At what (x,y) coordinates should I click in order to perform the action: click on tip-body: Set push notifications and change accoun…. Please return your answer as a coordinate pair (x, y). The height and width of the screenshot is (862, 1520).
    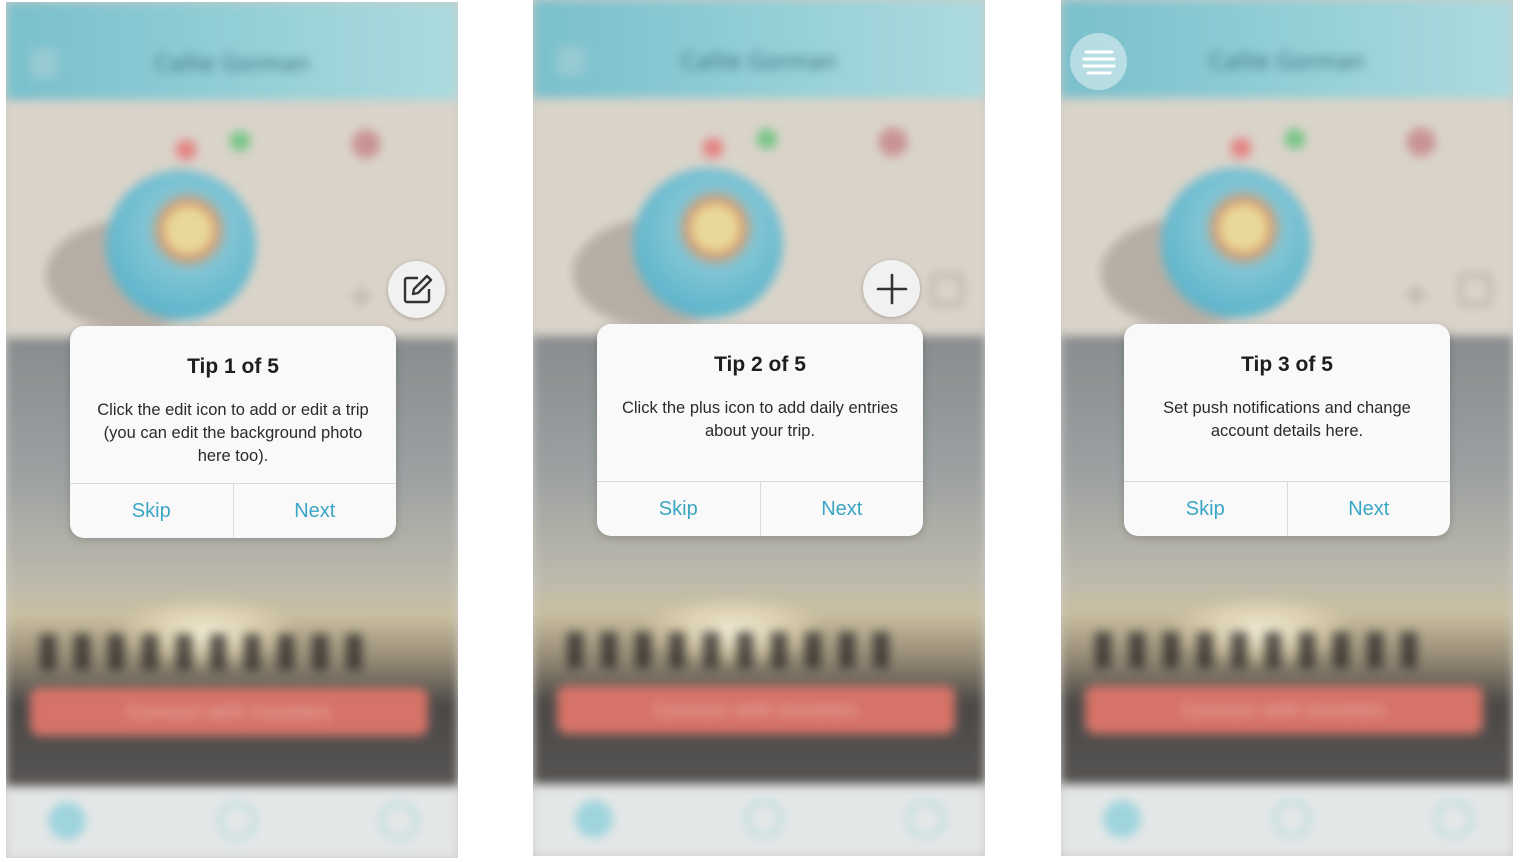
    Looking at the image, I should click on (1287, 419).